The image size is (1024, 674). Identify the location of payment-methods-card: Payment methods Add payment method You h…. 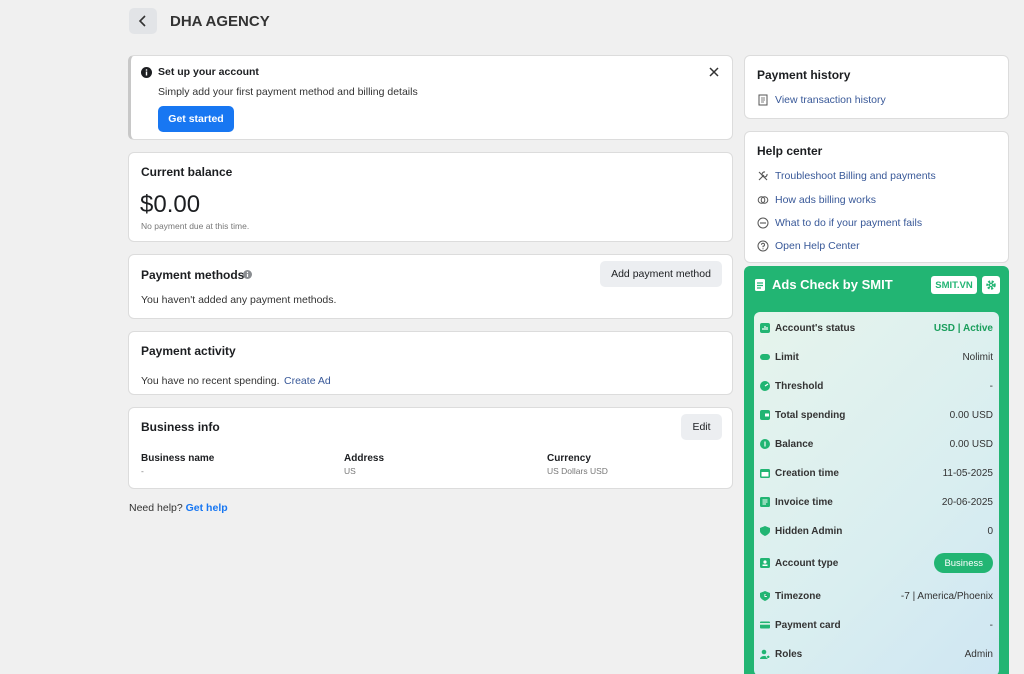
(430, 286).